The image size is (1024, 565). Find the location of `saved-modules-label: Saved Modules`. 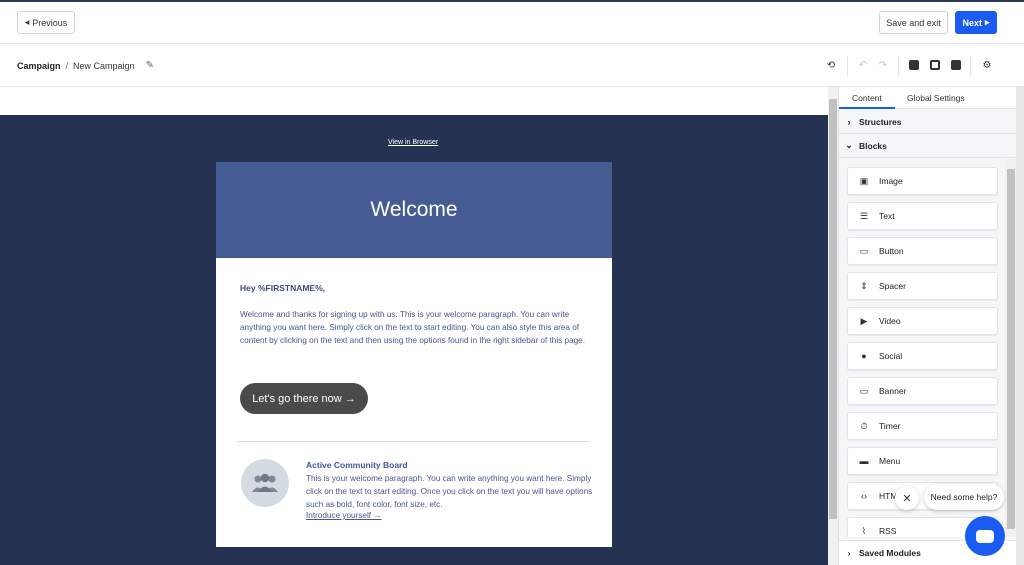

saved-modules-label: Saved Modules is located at coordinates (890, 553).